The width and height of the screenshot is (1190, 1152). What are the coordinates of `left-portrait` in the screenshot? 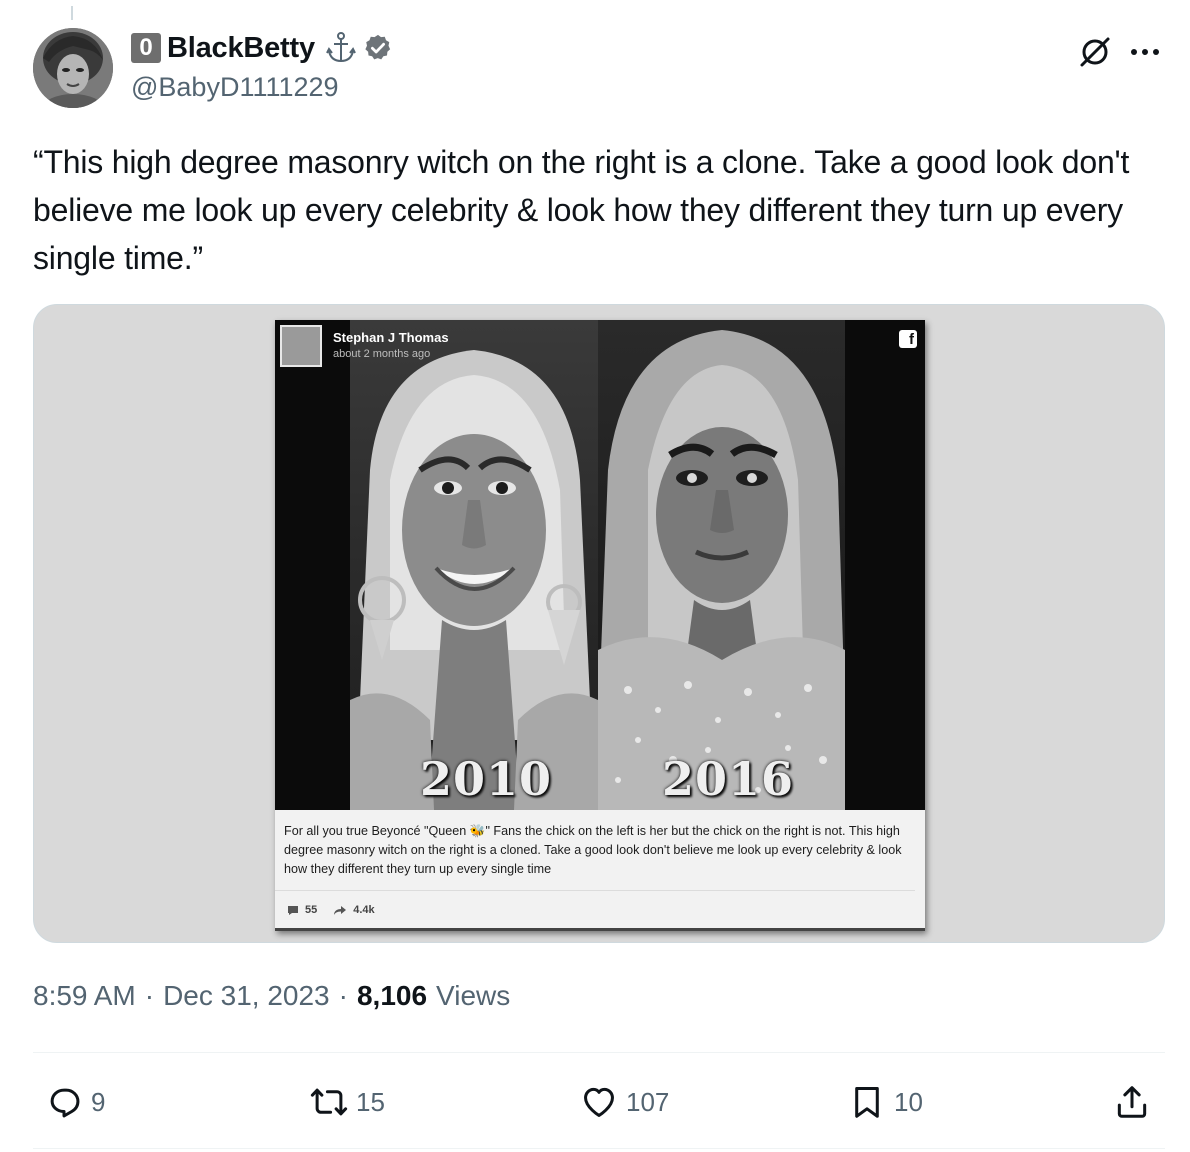 It's located at (474, 565).